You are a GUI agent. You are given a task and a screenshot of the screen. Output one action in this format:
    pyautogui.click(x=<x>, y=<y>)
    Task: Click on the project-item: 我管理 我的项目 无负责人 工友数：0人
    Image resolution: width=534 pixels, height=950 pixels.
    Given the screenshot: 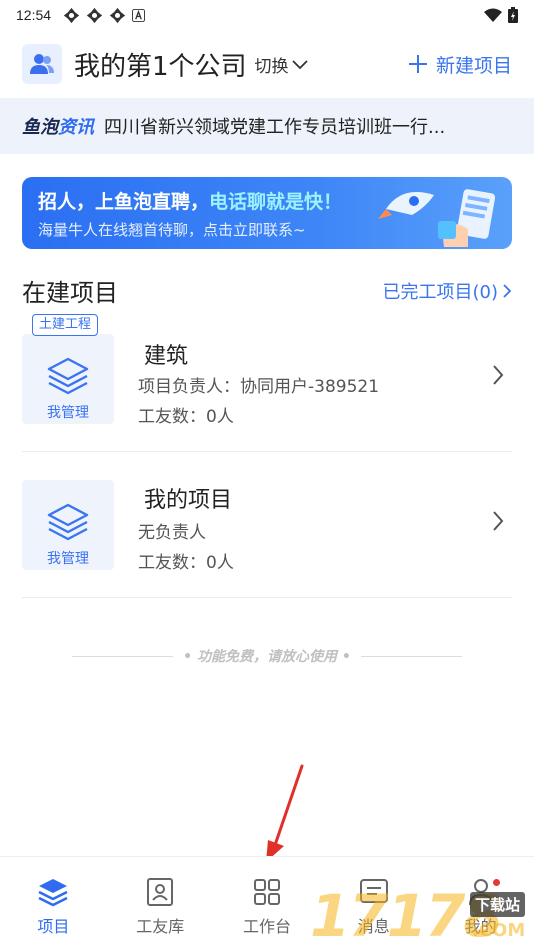 What is the action you would take?
    pyautogui.click(x=267, y=525)
    